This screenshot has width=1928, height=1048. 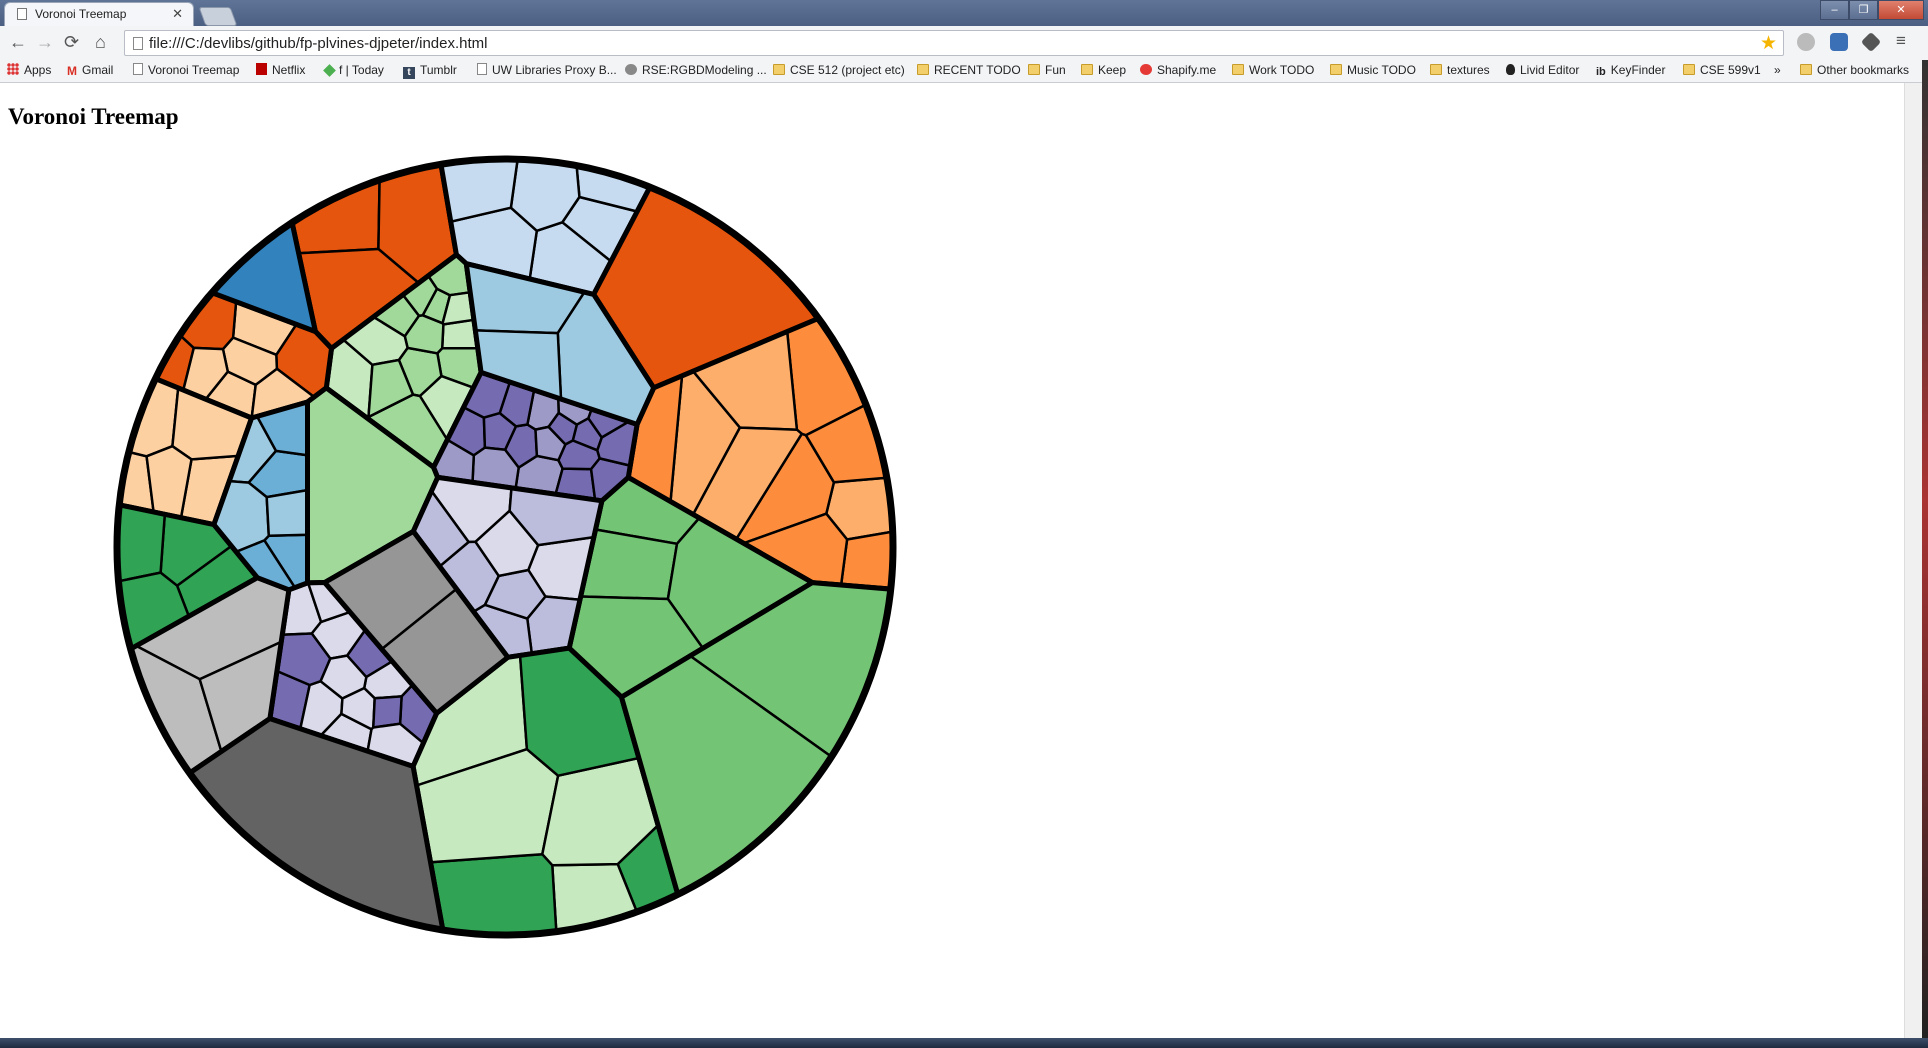 What do you see at coordinates (1901, 41) in the screenshot?
I see `menu-icon: ≡` at bounding box center [1901, 41].